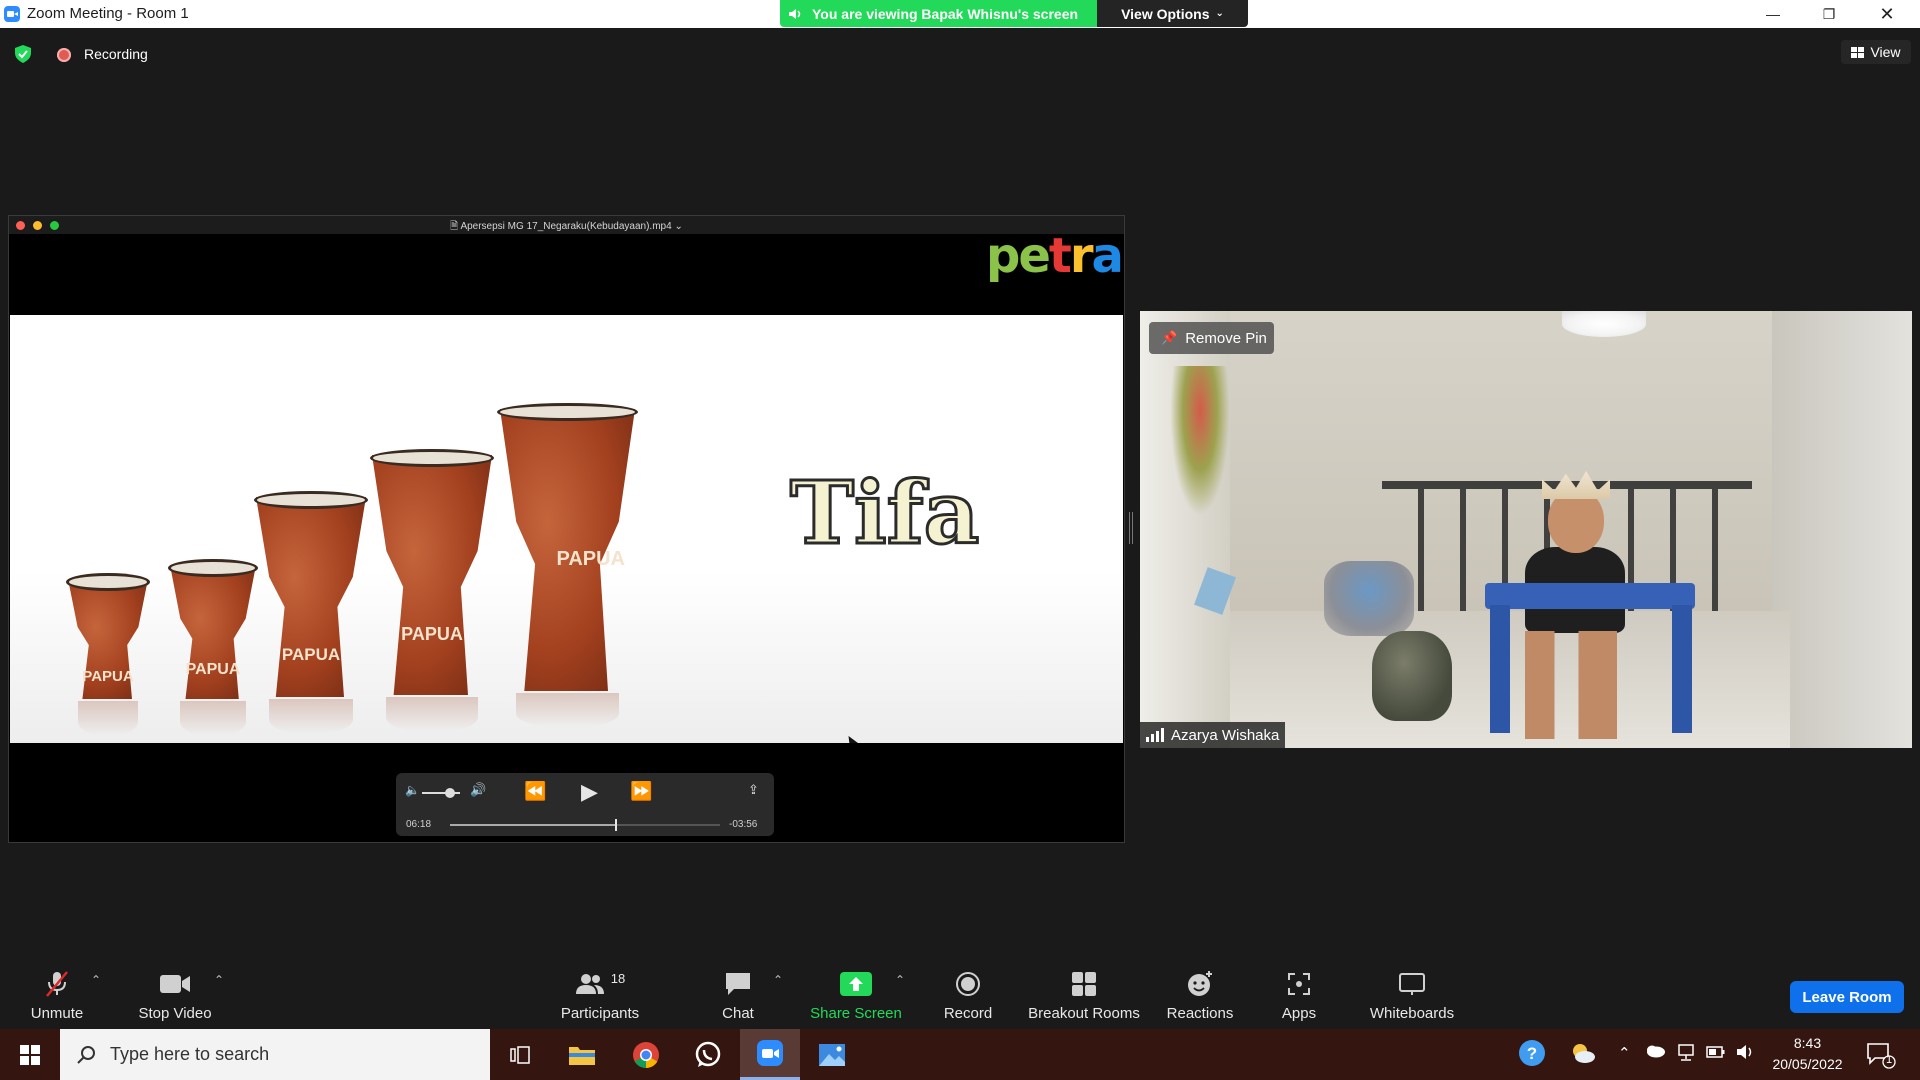 This screenshot has width=1920, height=1080. Describe the element at coordinates (275, 1054) in the screenshot. I see `taskbar-search-box: Type here to search` at that location.